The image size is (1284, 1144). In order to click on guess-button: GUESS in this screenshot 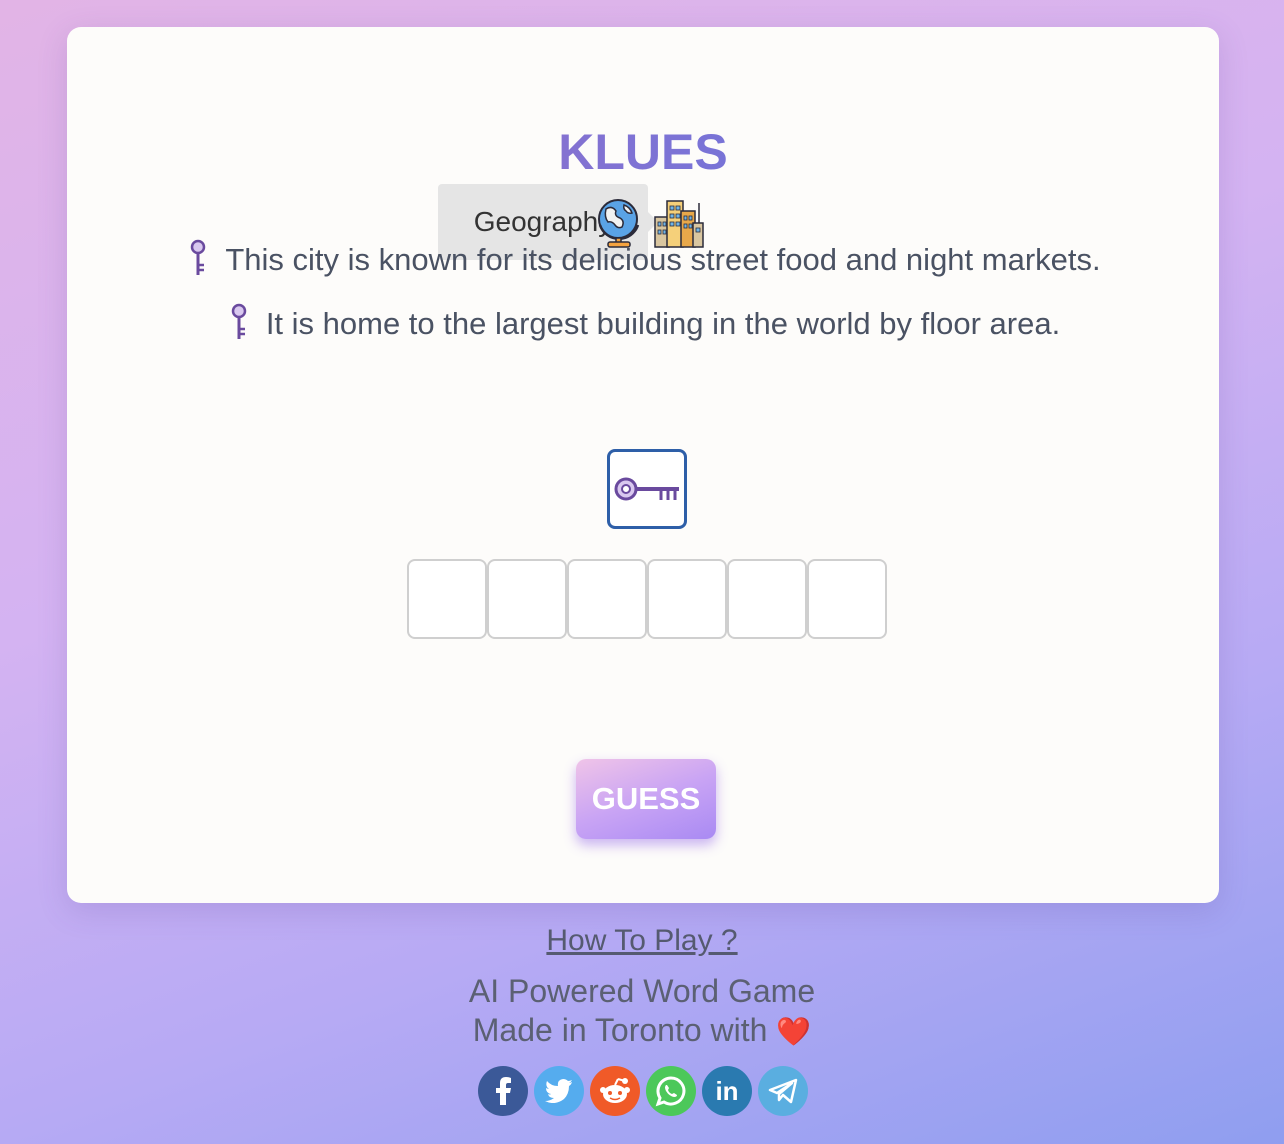, I will do `click(646, 799)`.